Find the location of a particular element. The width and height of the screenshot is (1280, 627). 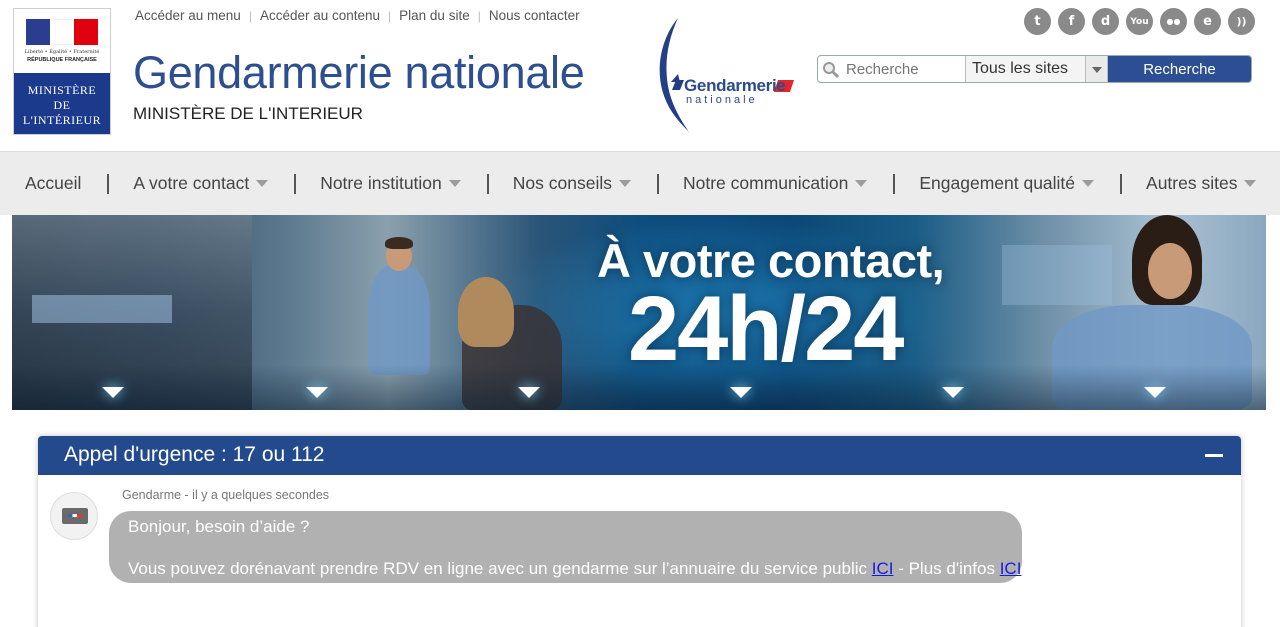

search-button: Recherche is located at coordinates (1179, 69).